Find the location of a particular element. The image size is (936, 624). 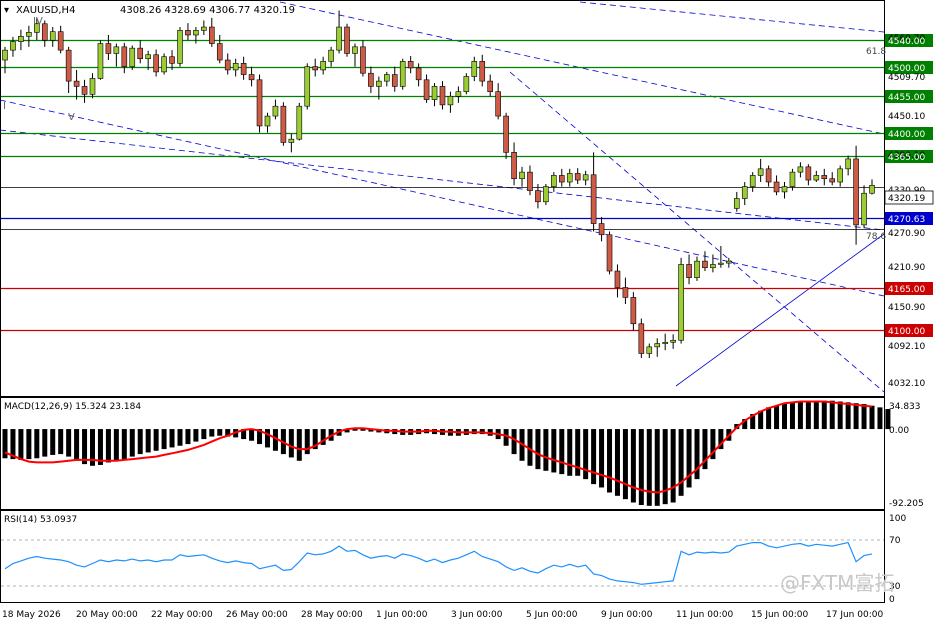

time-tick: 26 May 00:00 is located at coordinates (257, 615).